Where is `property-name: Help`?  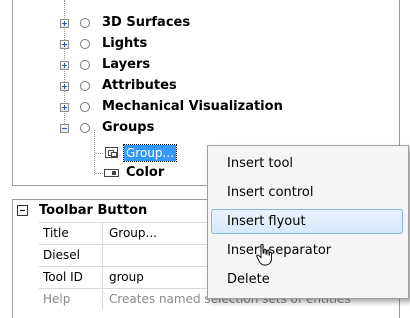
property-name: Help is located at coordinates (71, 299).